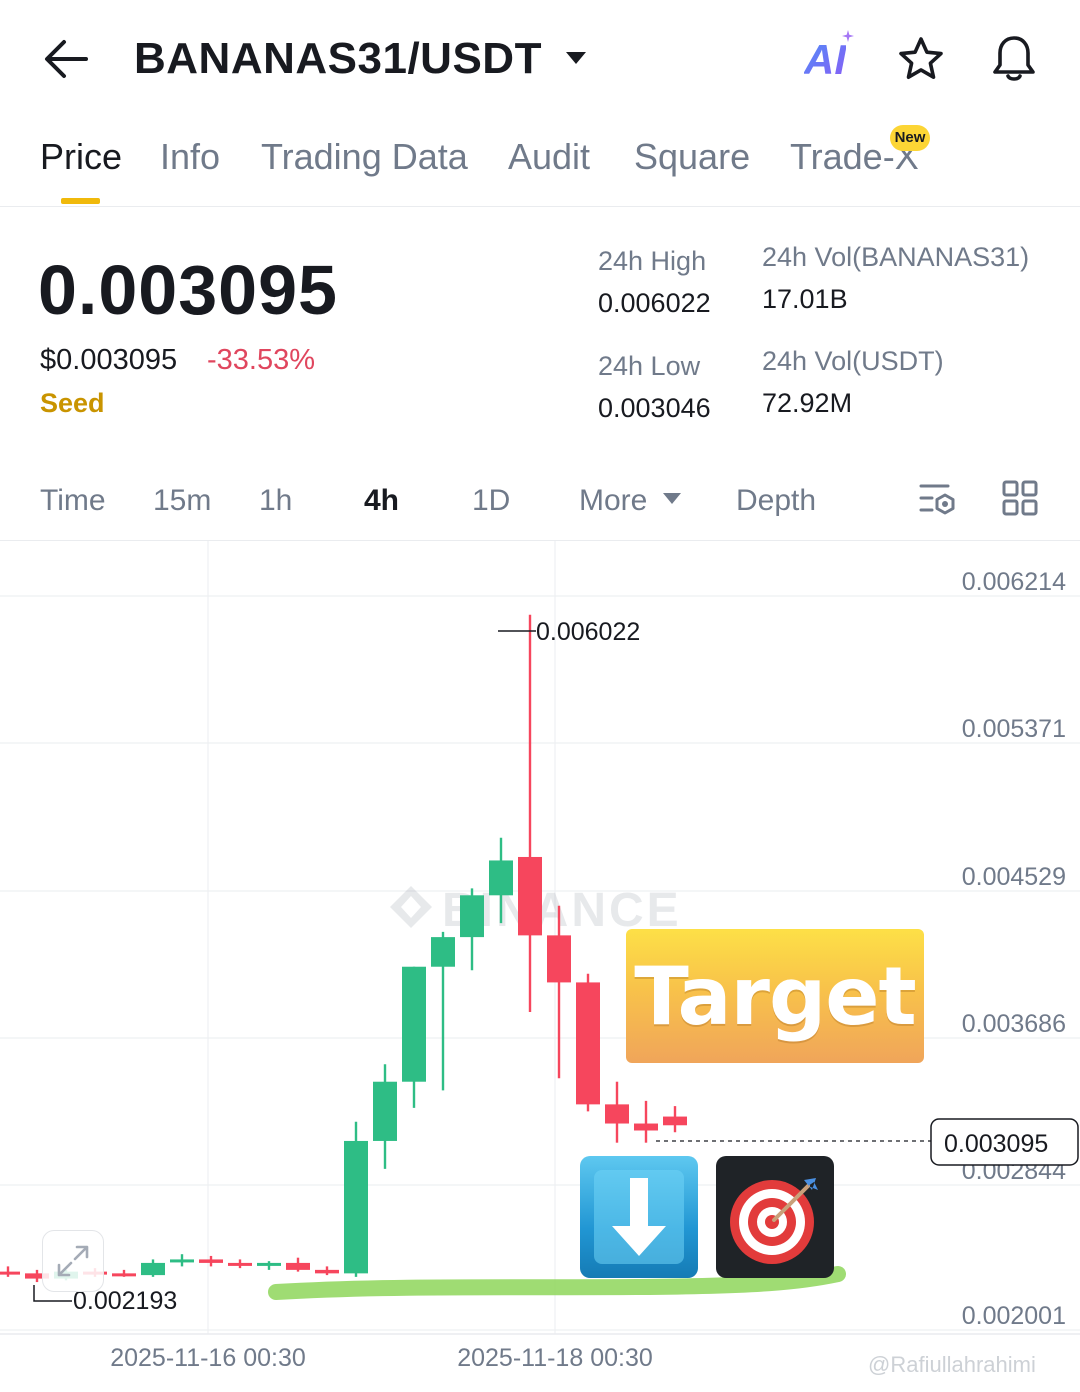 The image size is (1080, 1392). What do you see at coordinates (896, 257) in the screenshot?
I see `vol-base-label: 24h Vol(BANANAS31)` at bounding box center [896, 257].